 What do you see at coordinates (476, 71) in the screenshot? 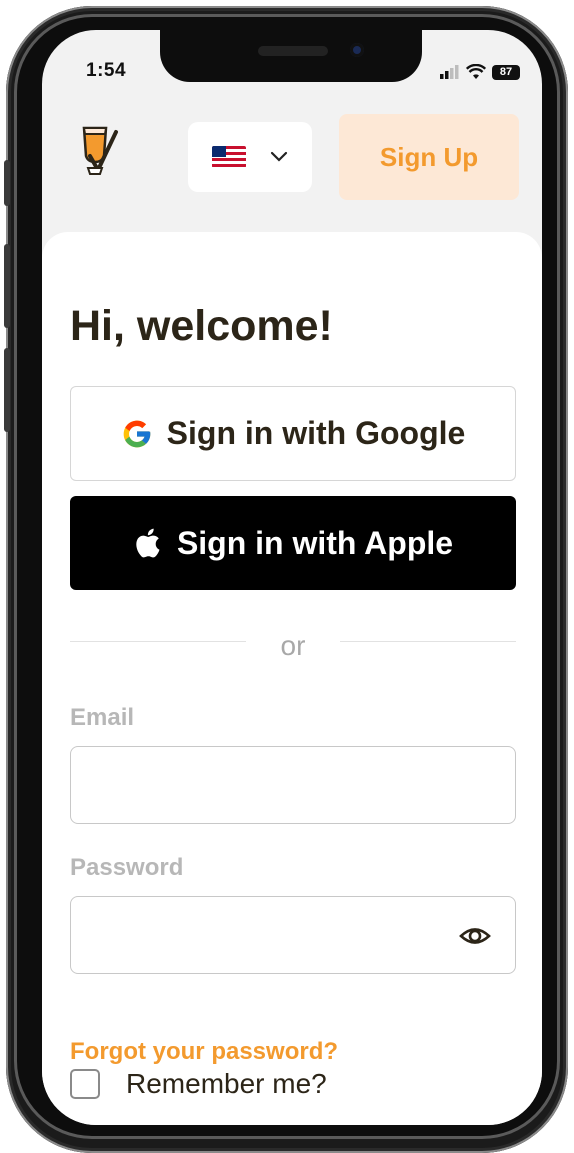
I see `wifi-icon` at bounding box center [476, 71].